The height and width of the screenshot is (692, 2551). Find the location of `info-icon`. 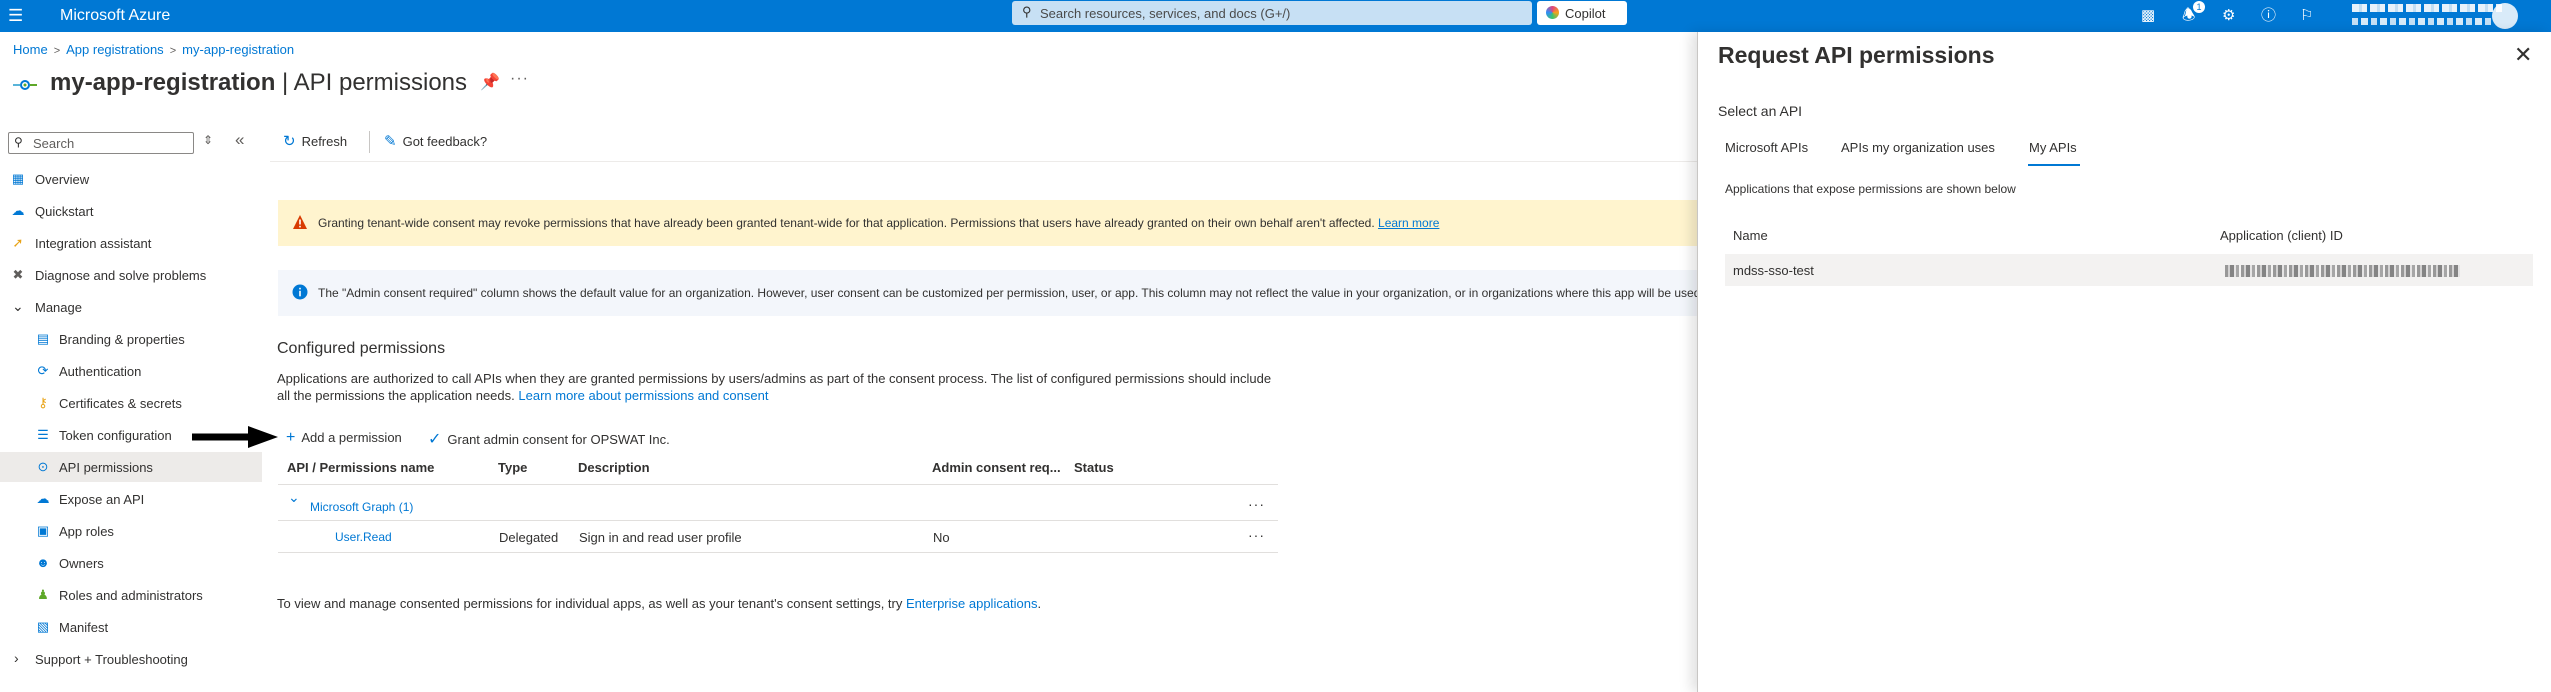

info-icon is located at coordinates (300, 292).